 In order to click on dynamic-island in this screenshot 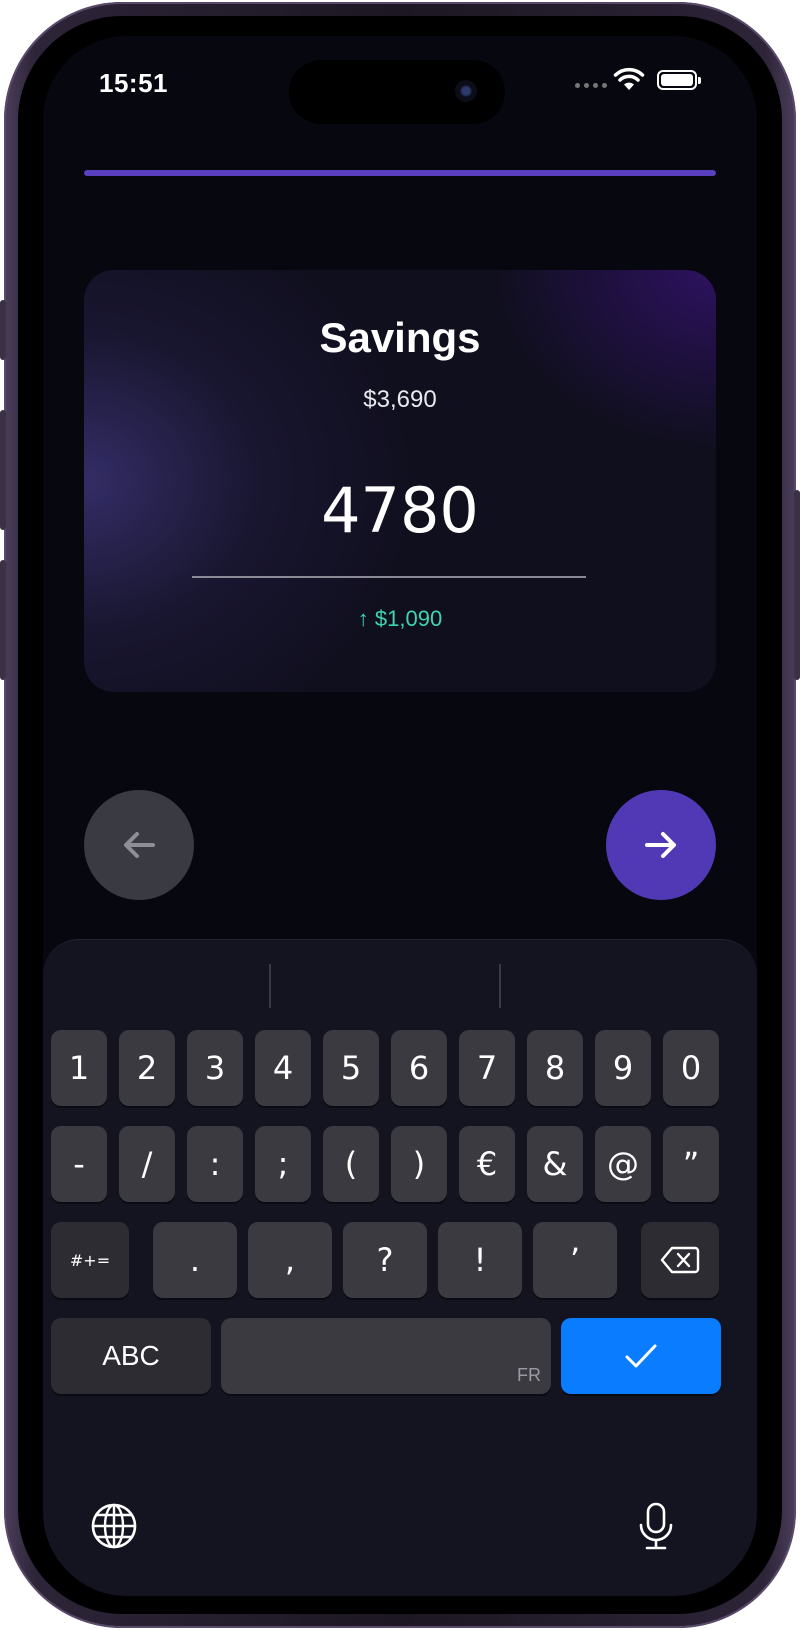, I will do `click(397, 92)`.